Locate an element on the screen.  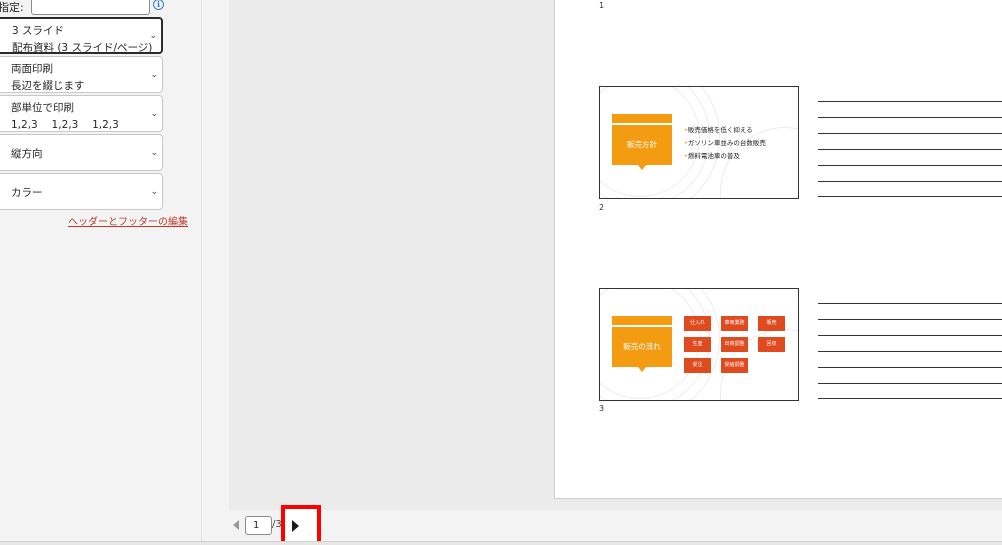
collation-dropdown: 部単位で印刷 1,2,3 1,2,3 1,2,3 ⌄ is located at coordinates (81, 113).